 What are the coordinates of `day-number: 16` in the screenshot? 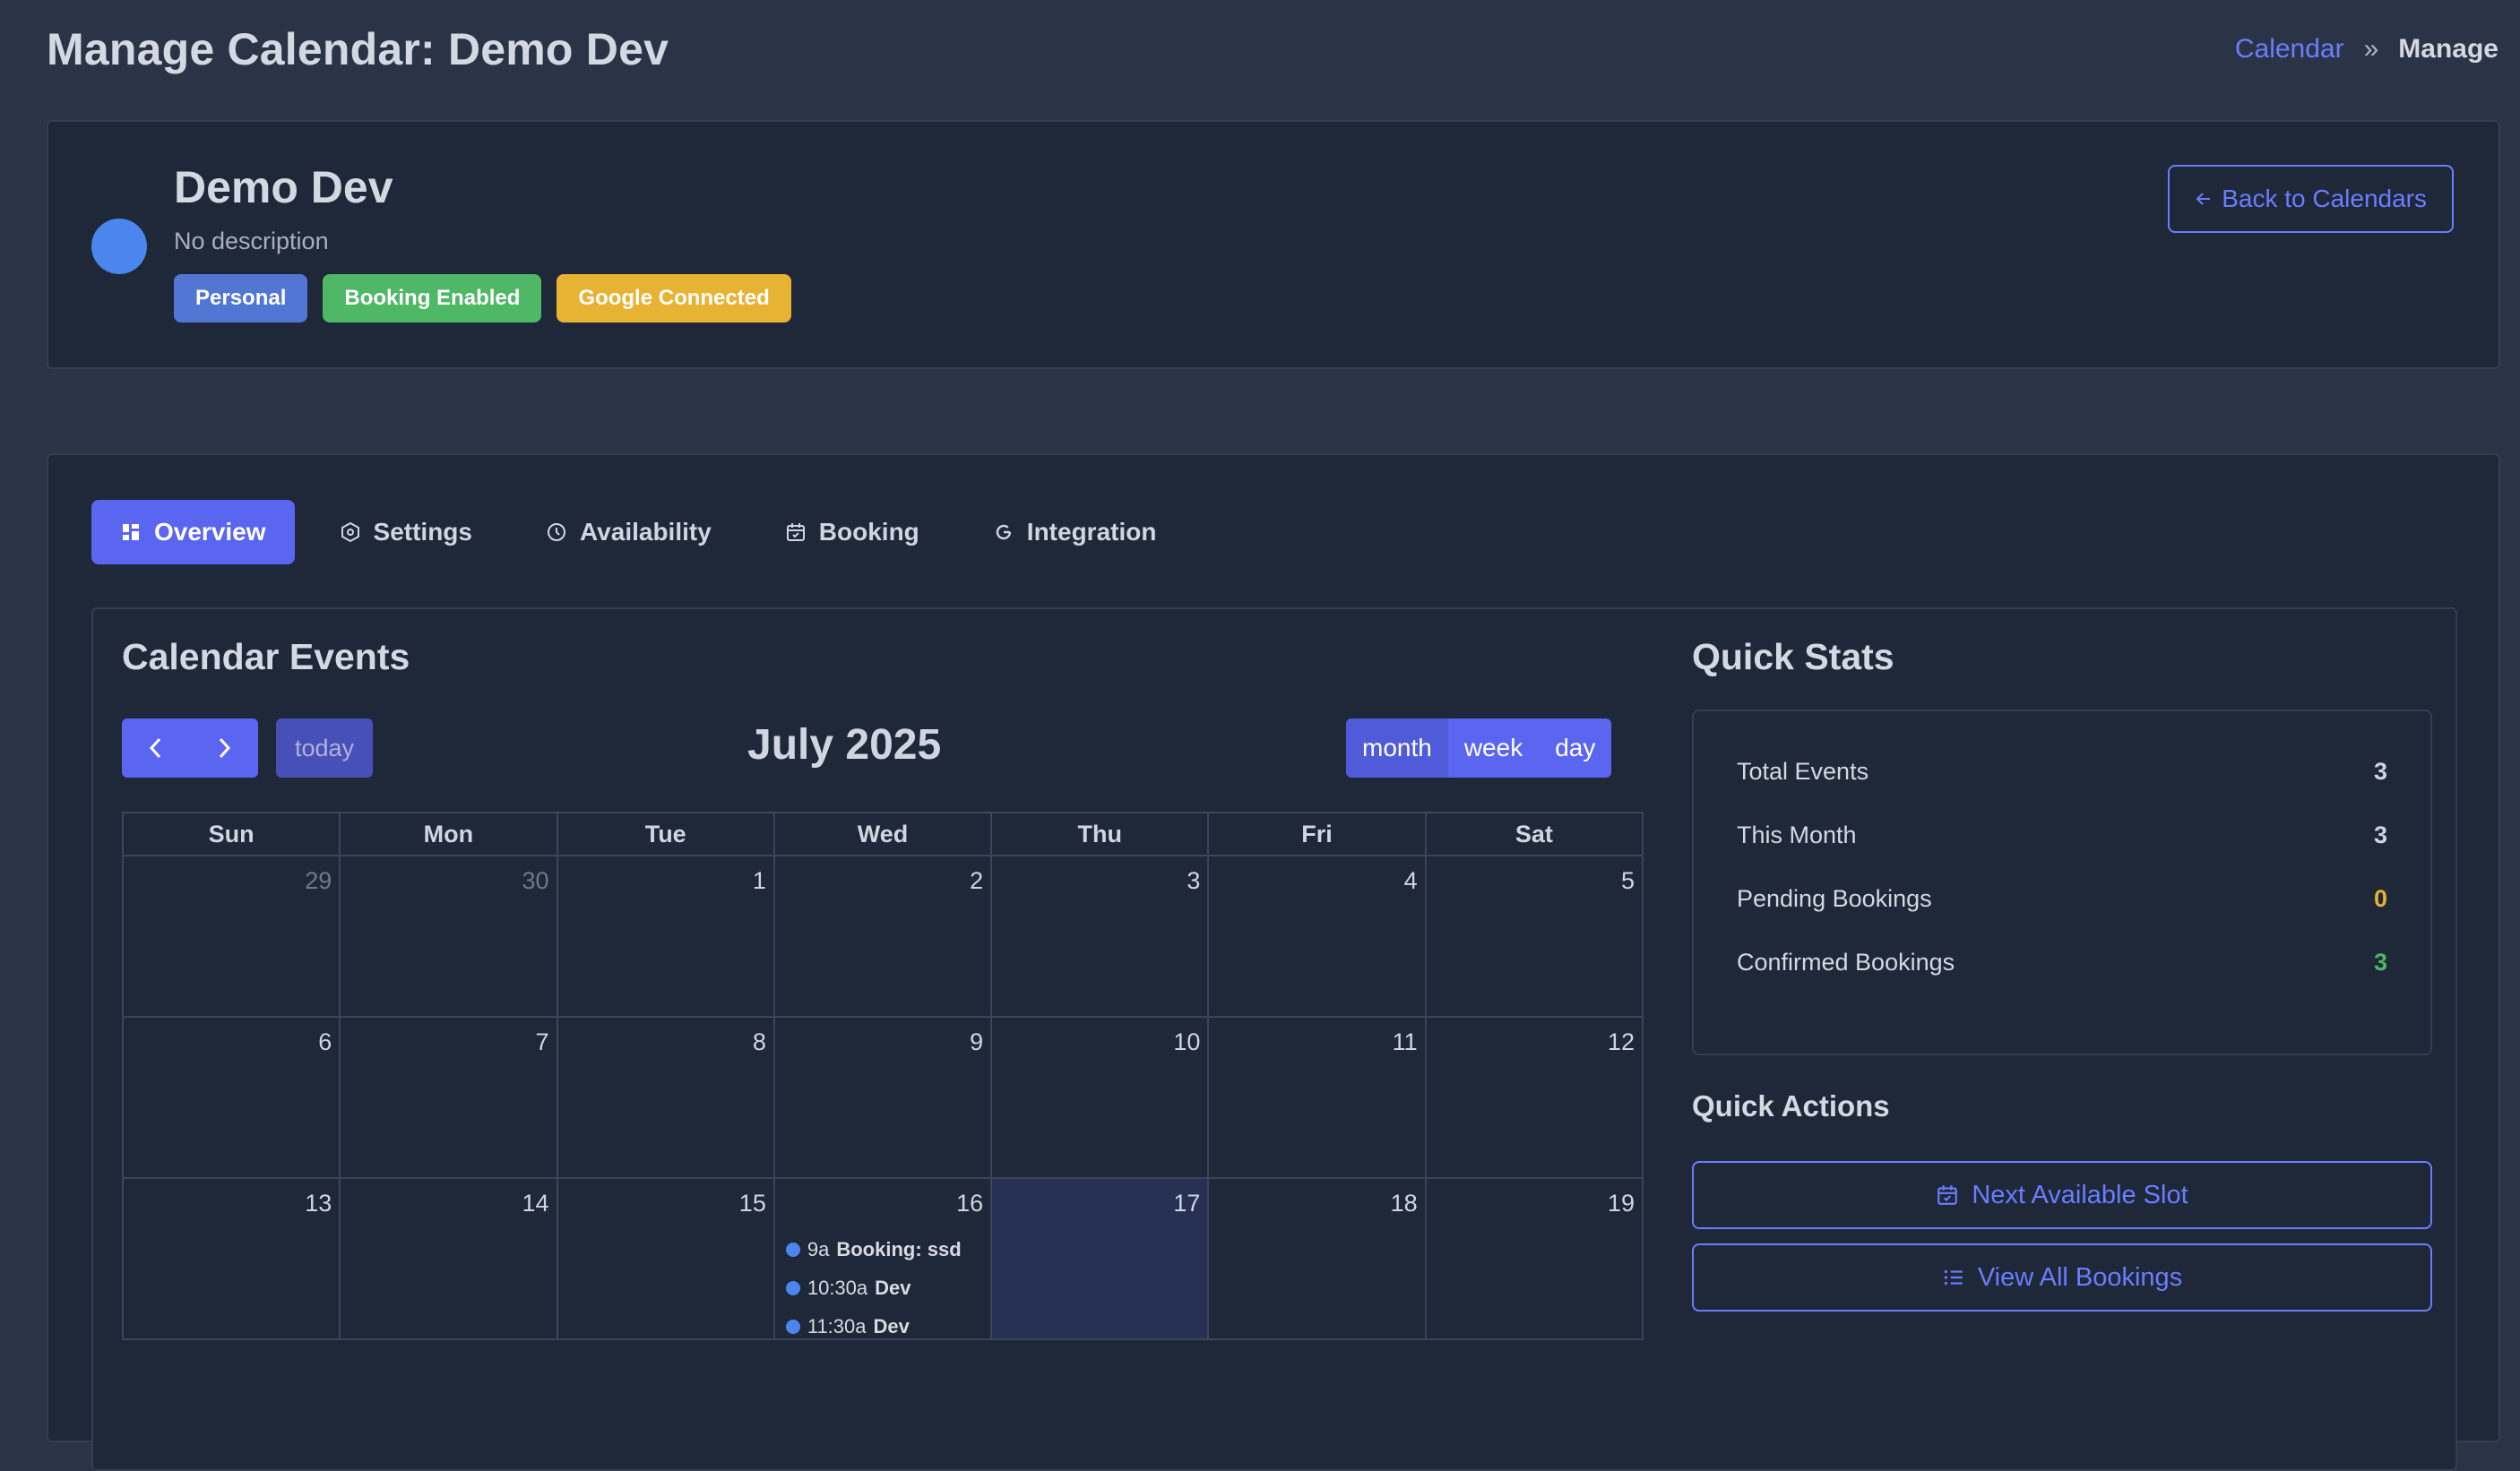 It's located at (970, 1203).